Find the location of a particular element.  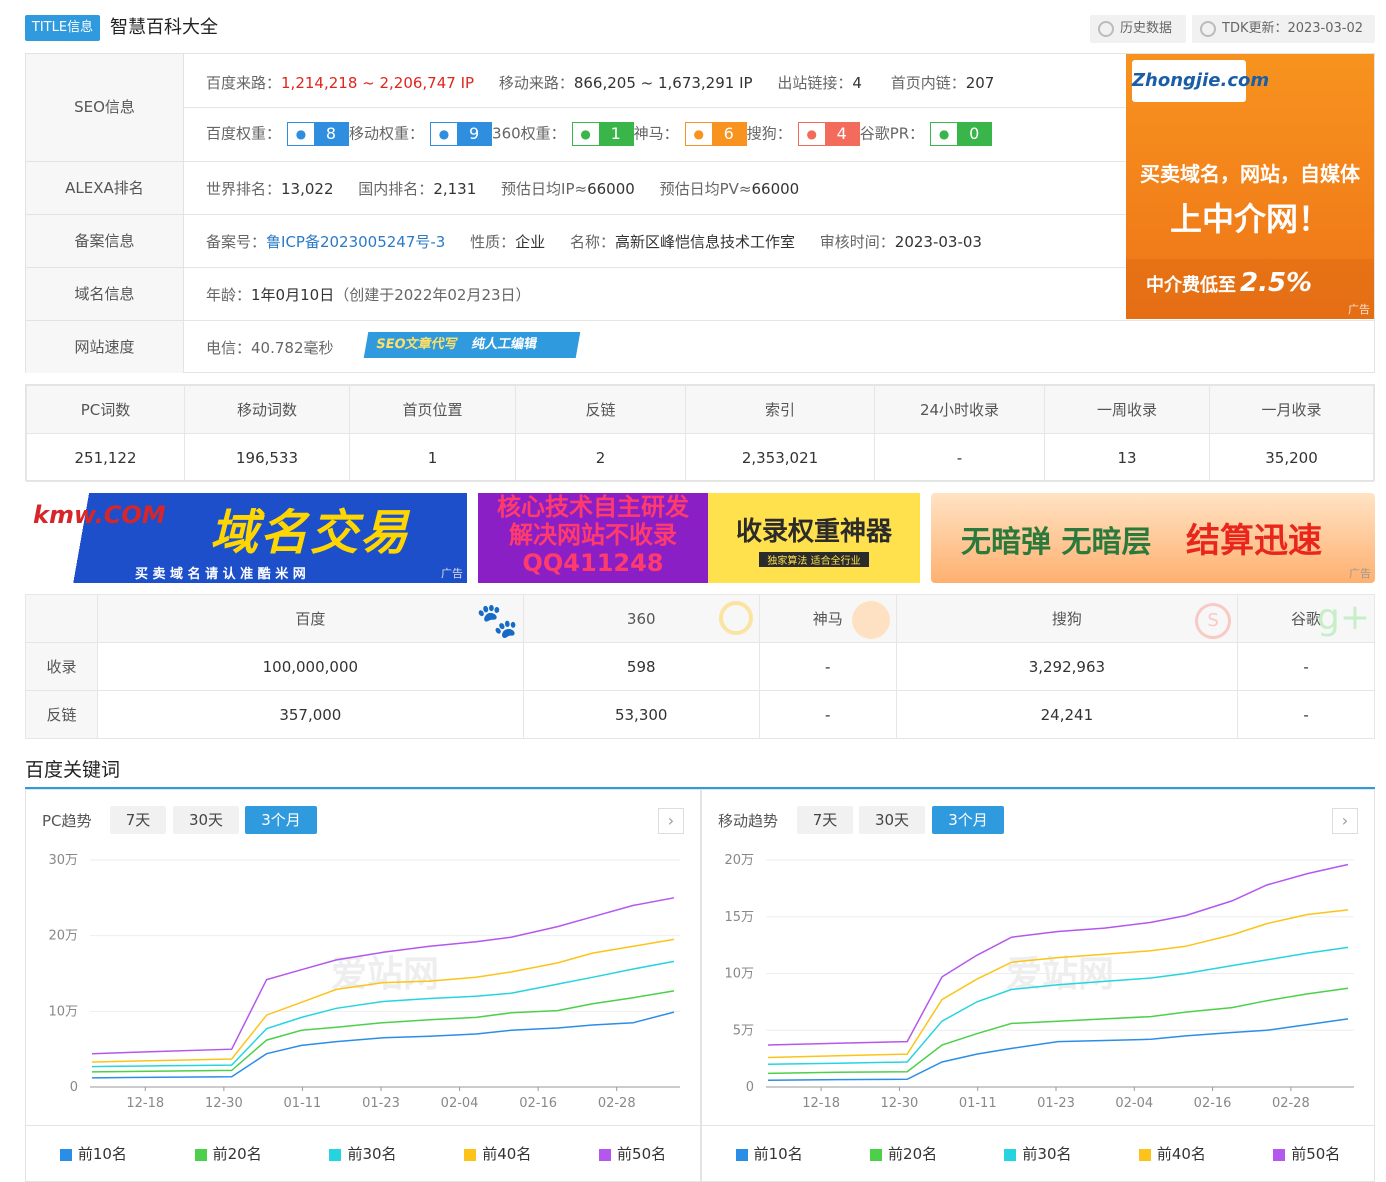

est-ip-value: 66000 is located at coordinates (611, 189).